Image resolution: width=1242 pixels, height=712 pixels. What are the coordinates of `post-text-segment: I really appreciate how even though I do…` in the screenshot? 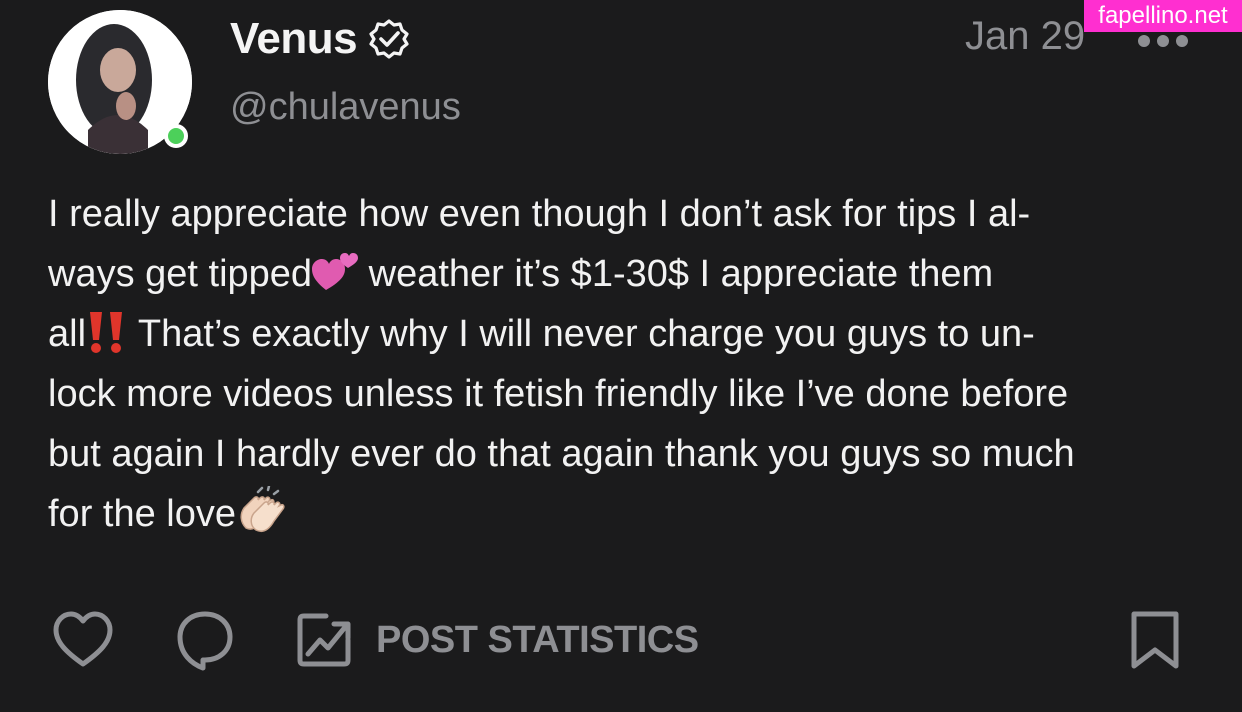 It's located at (539, 214).